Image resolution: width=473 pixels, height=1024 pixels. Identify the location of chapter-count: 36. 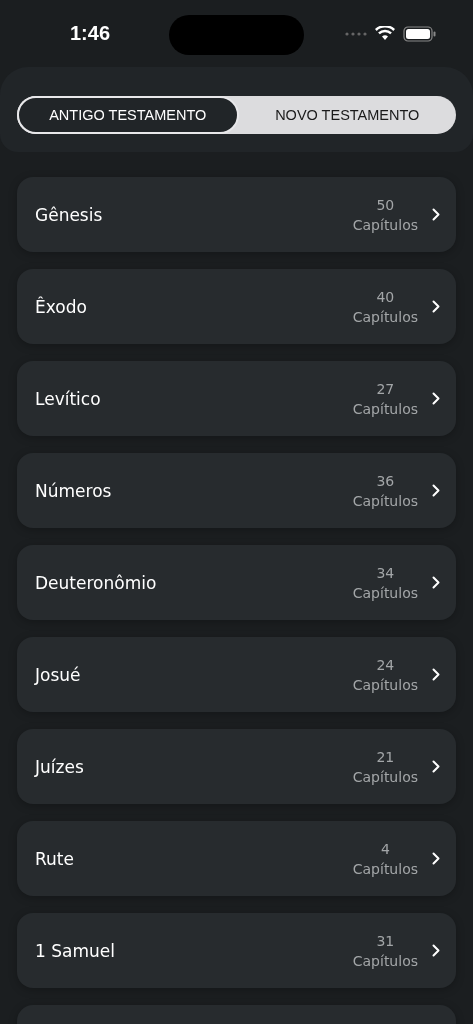
(385, 481).